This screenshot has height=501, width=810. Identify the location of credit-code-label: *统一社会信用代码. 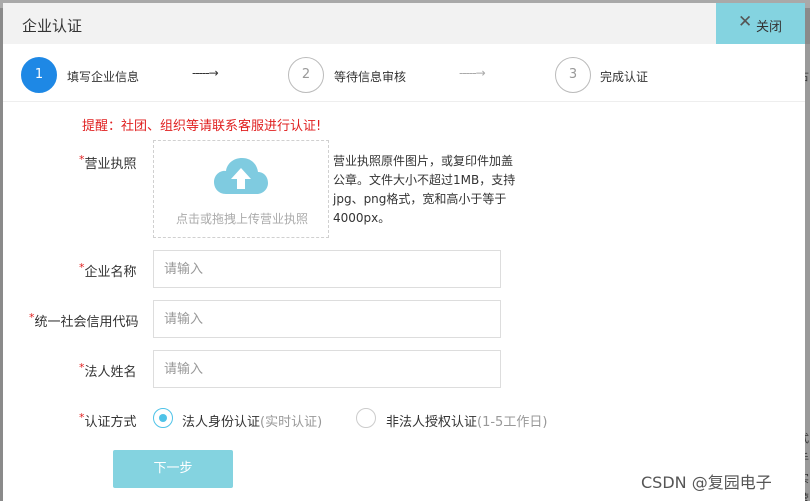
(84, 320).